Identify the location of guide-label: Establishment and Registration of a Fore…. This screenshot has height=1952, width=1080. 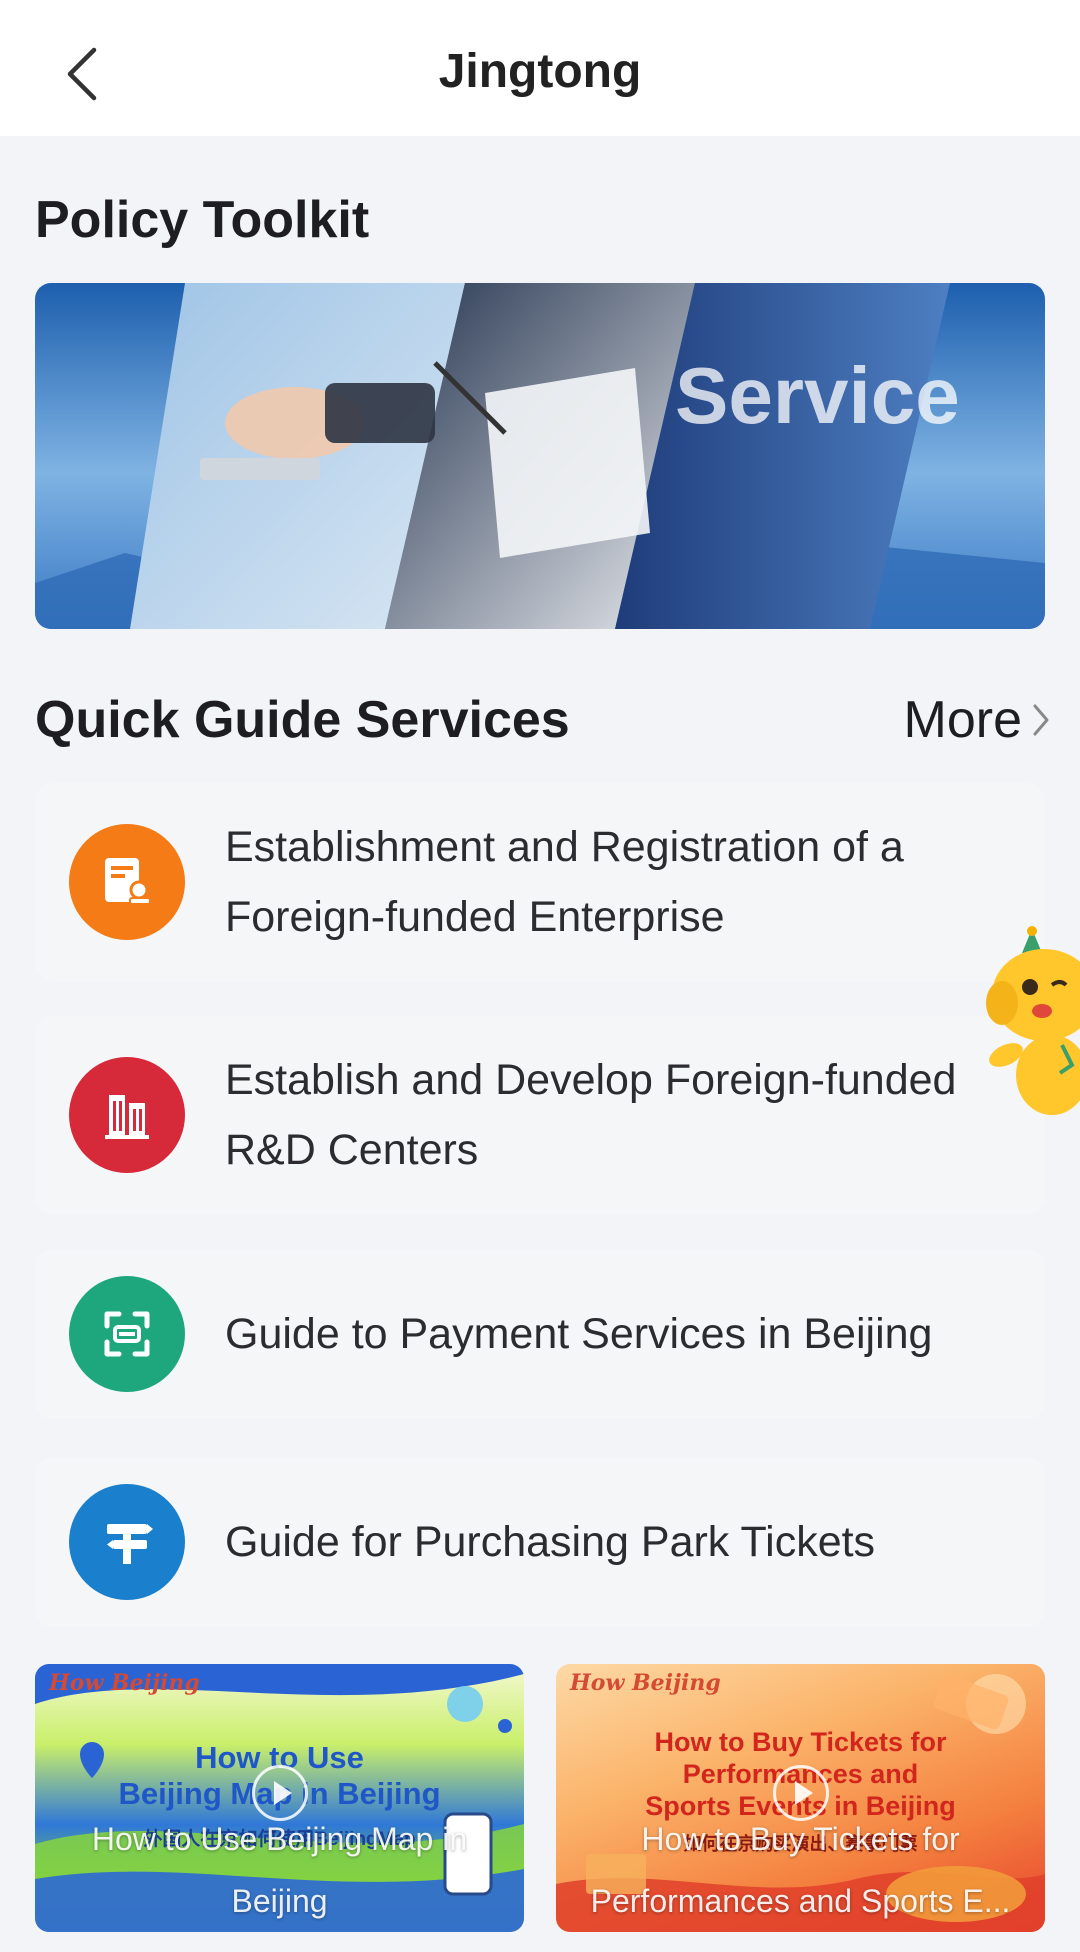
(564, 882).